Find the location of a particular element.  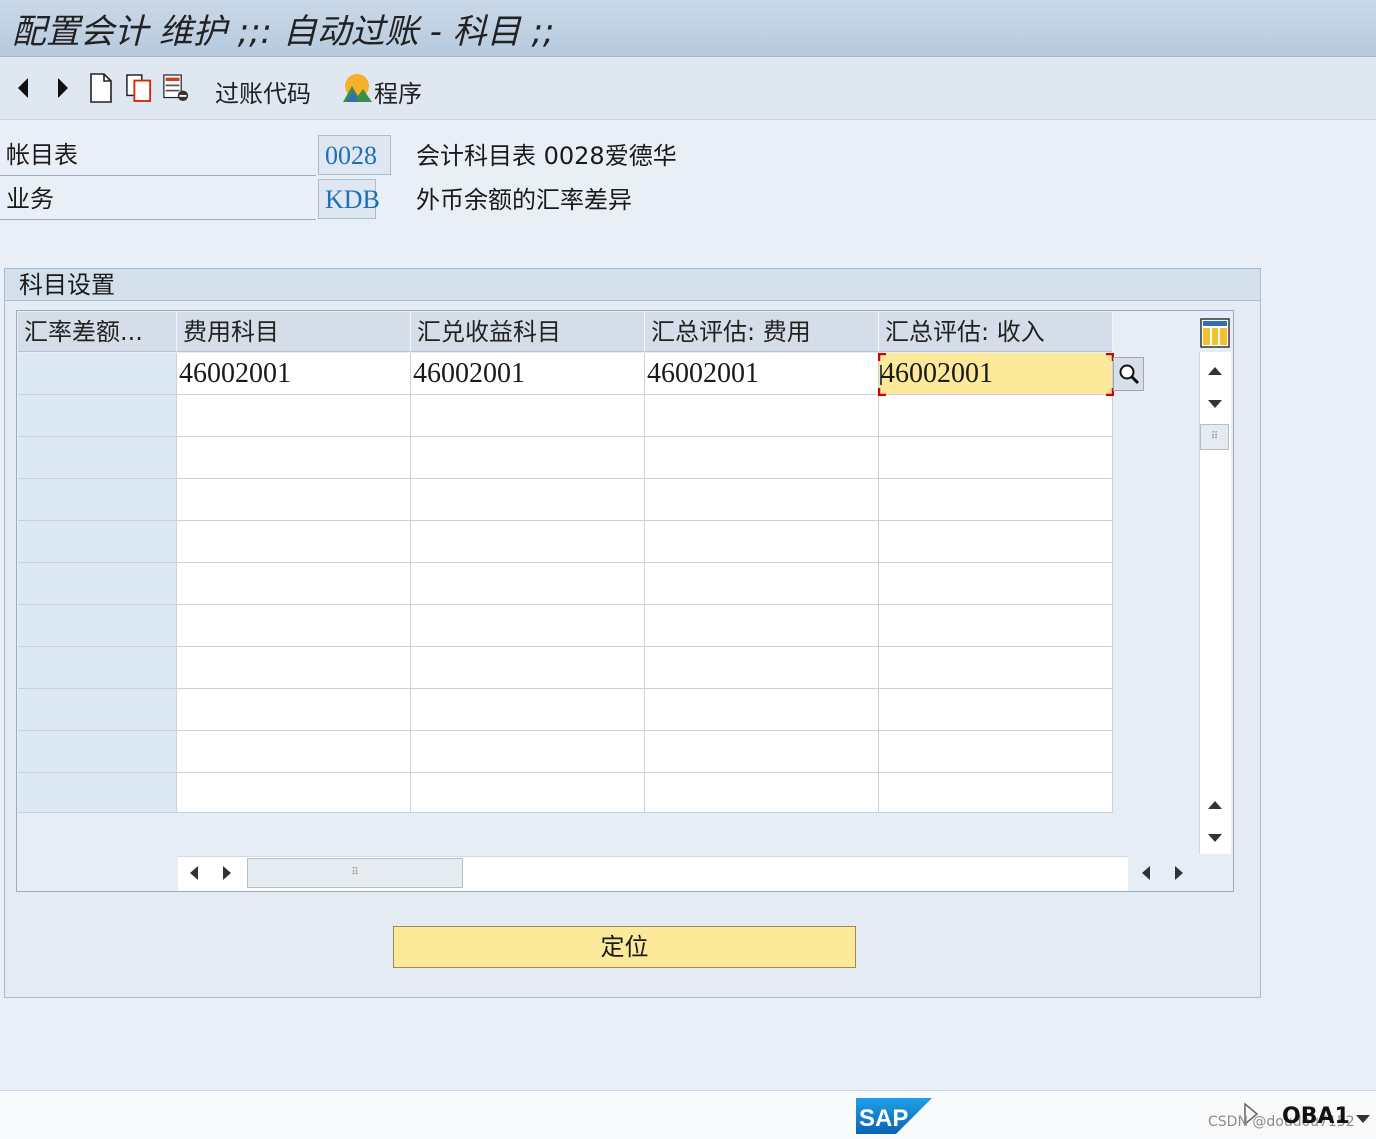

column-header: 汇总评估: 费用 is located at coordinates (762, 332).